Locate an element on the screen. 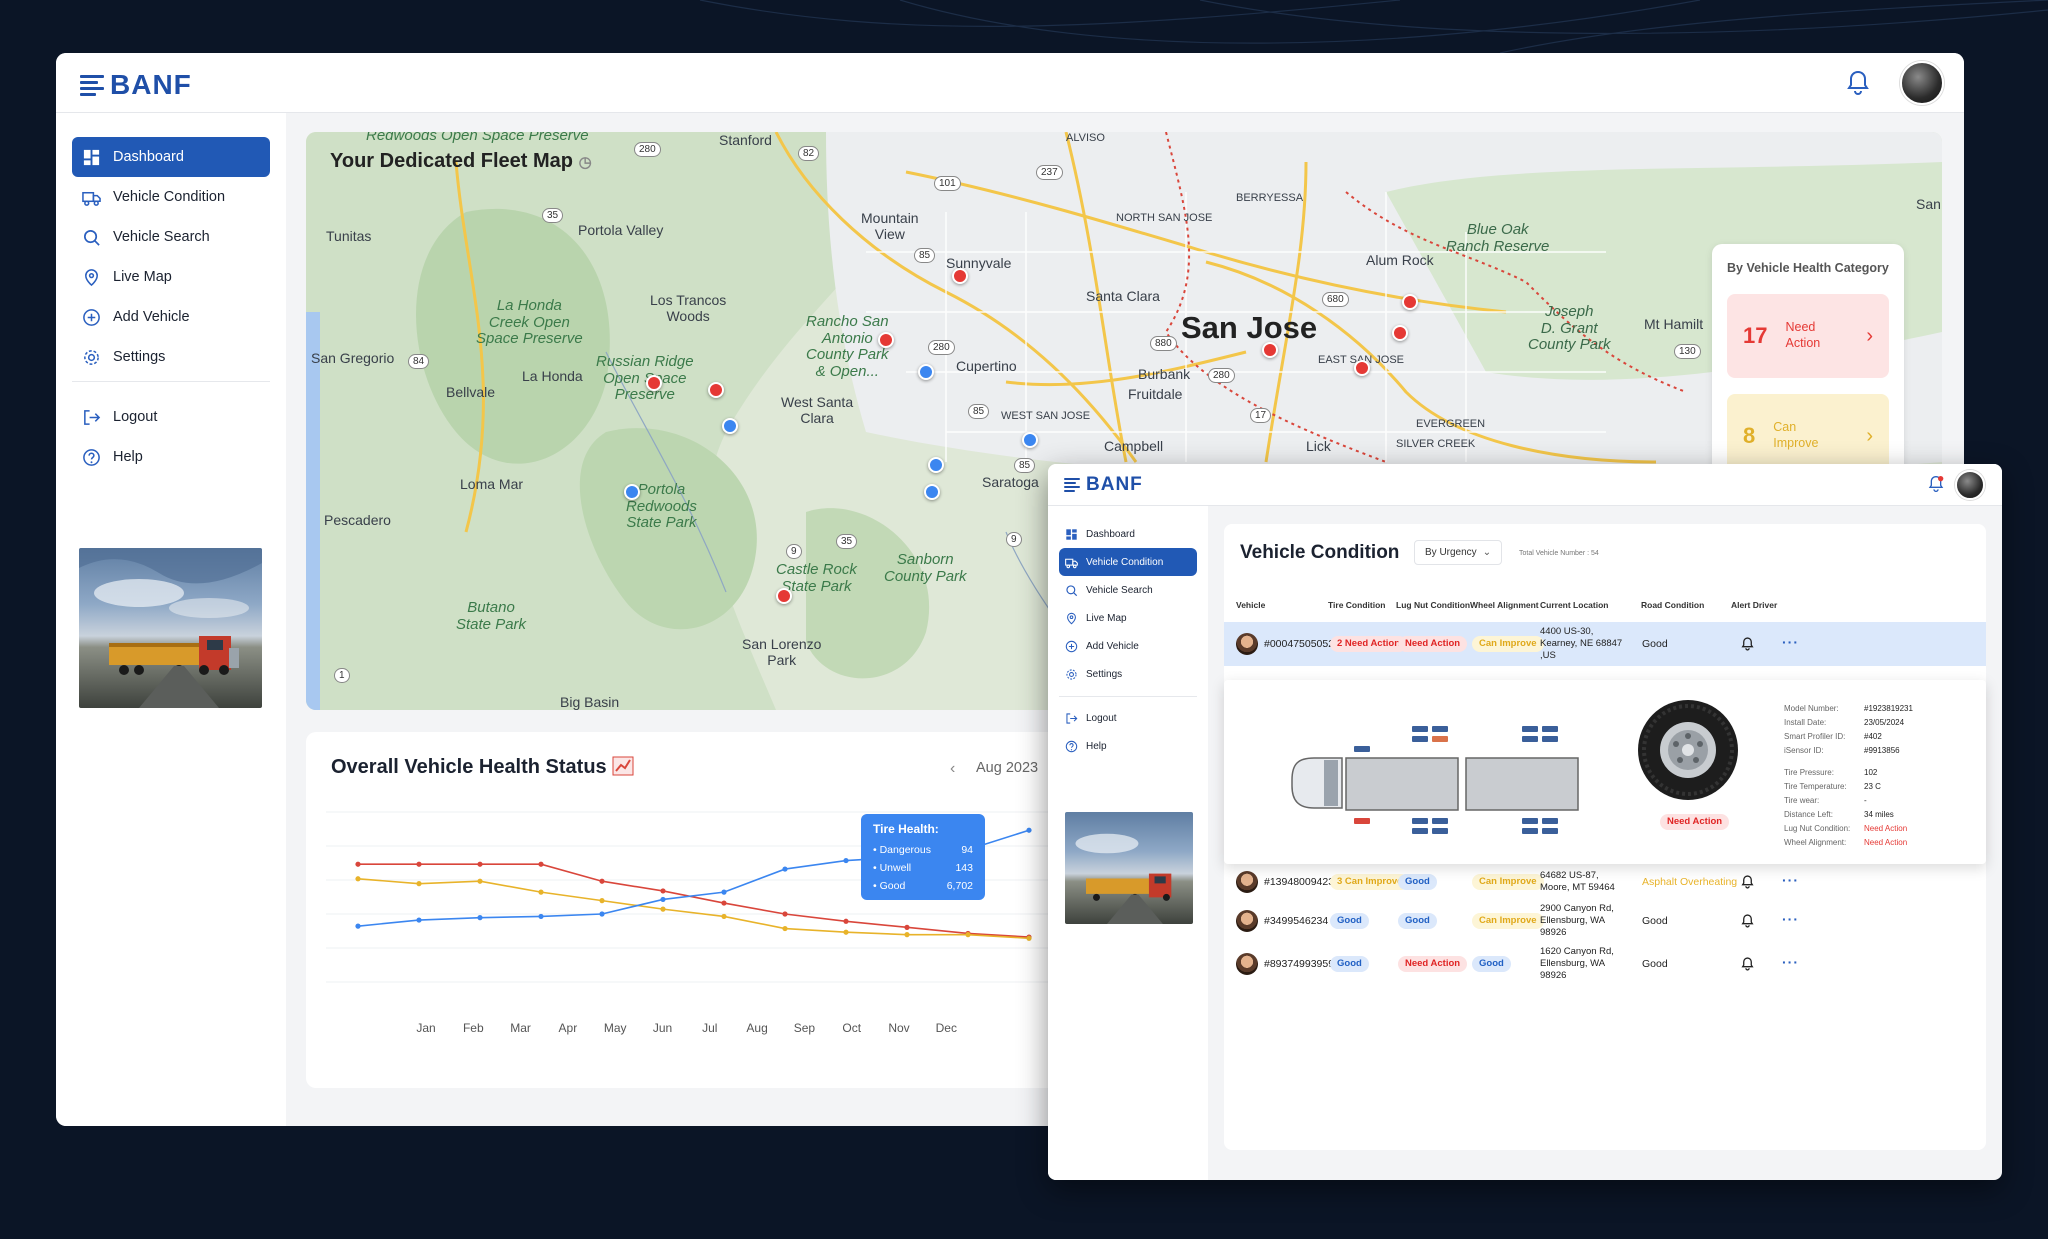  column-header: Wheel Alignment is located at coordinates (1504, 605).